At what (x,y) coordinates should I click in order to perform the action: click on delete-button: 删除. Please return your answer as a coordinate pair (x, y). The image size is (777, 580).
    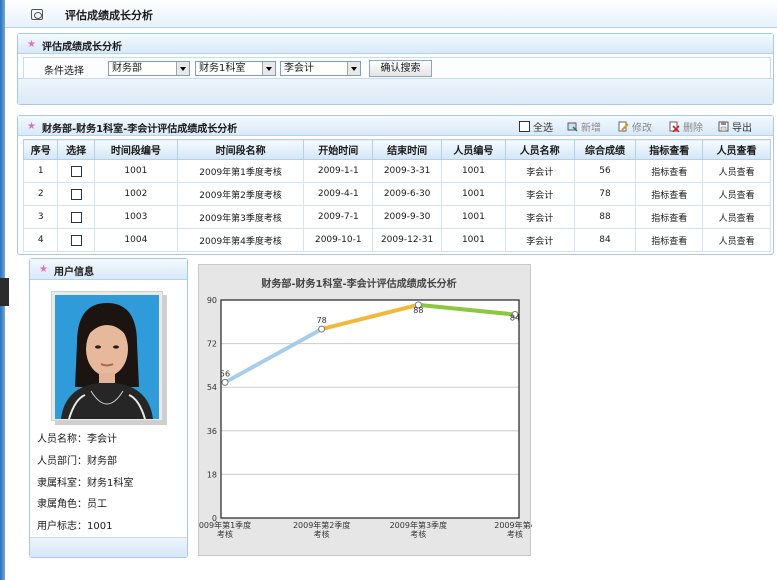
    Looking at the image, I should click on (686, 126).